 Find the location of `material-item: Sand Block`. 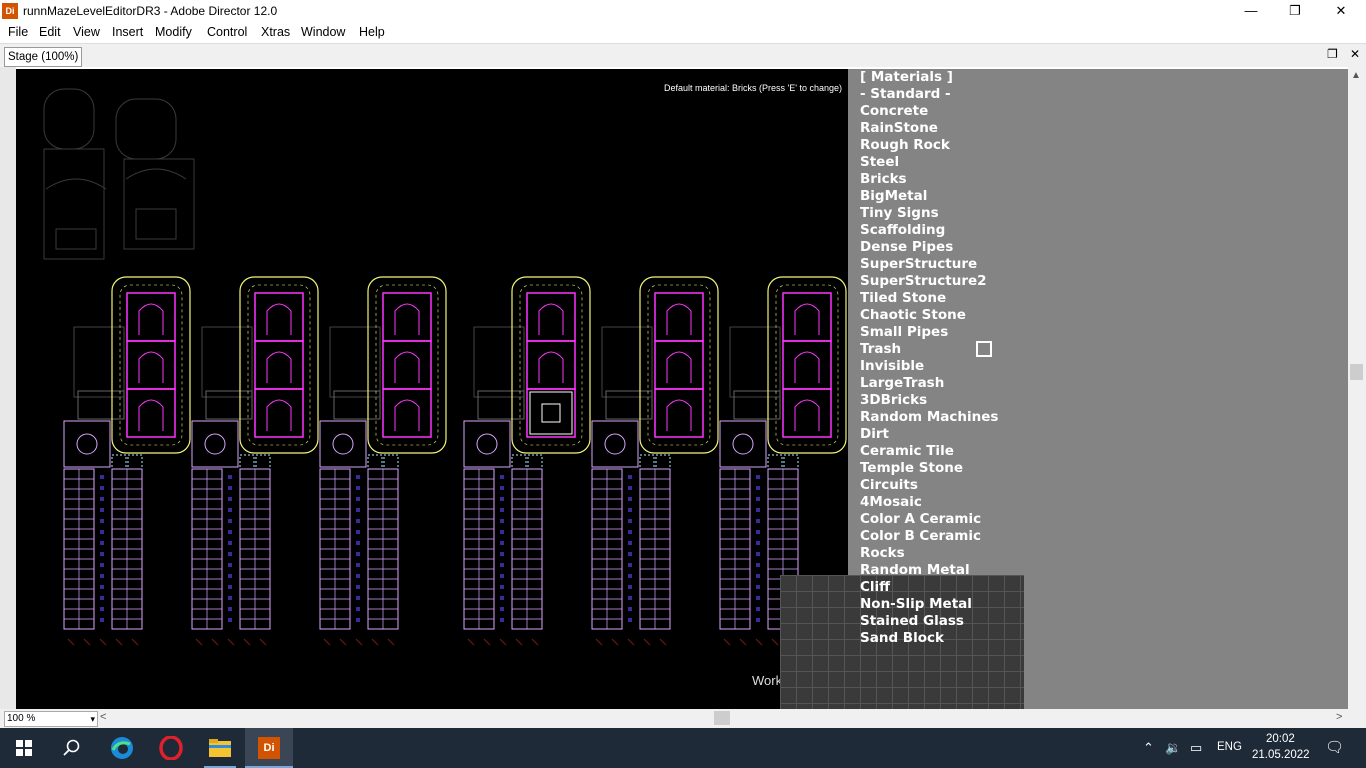

material-item: Sand Block is located at coordinates (902, 638).